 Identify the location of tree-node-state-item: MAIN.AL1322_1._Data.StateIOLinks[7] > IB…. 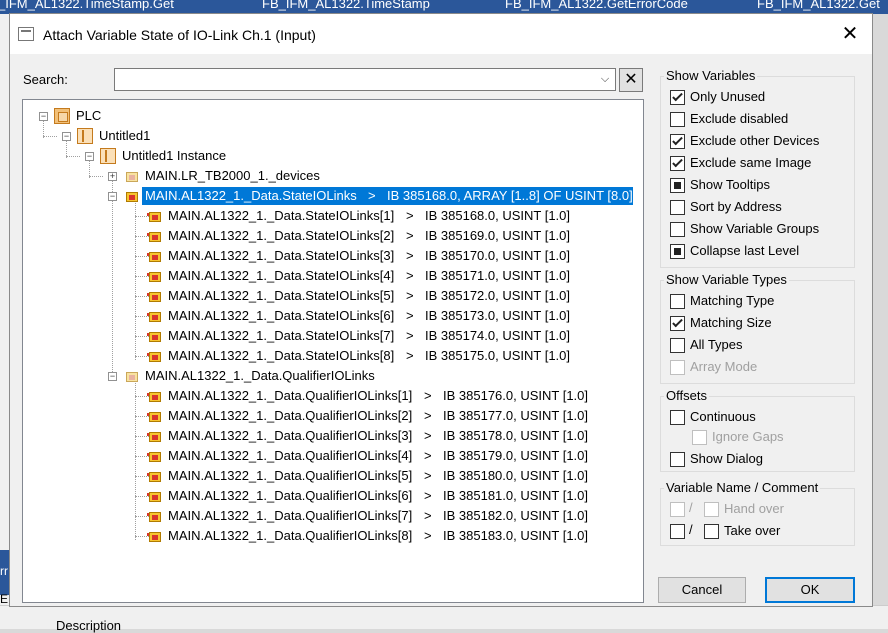
(323, 336).